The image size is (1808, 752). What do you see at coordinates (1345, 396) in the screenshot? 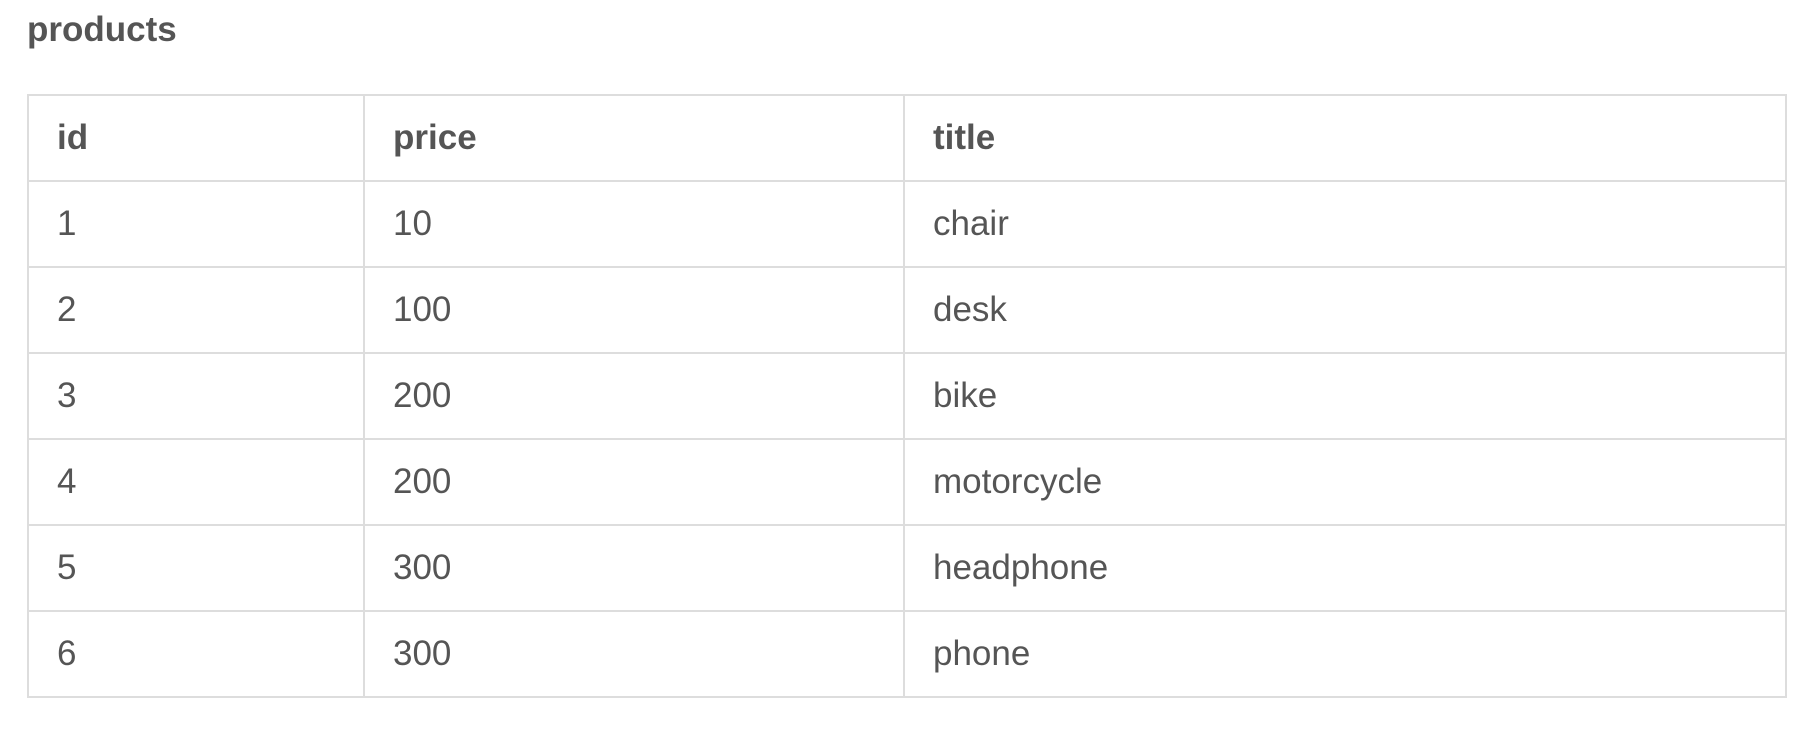
I see `cell-title: bike` at bounding box center [1345, 396].